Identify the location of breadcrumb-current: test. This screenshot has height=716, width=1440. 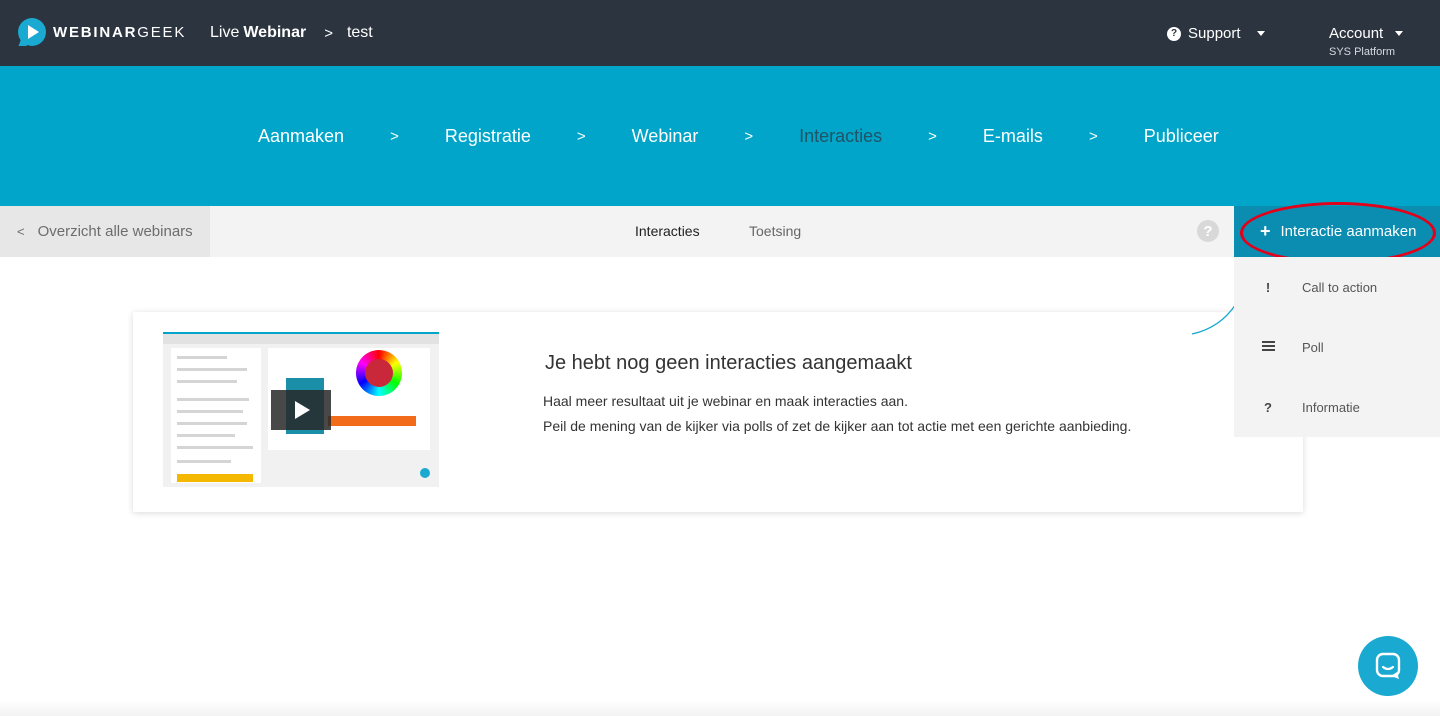
(359, 32).